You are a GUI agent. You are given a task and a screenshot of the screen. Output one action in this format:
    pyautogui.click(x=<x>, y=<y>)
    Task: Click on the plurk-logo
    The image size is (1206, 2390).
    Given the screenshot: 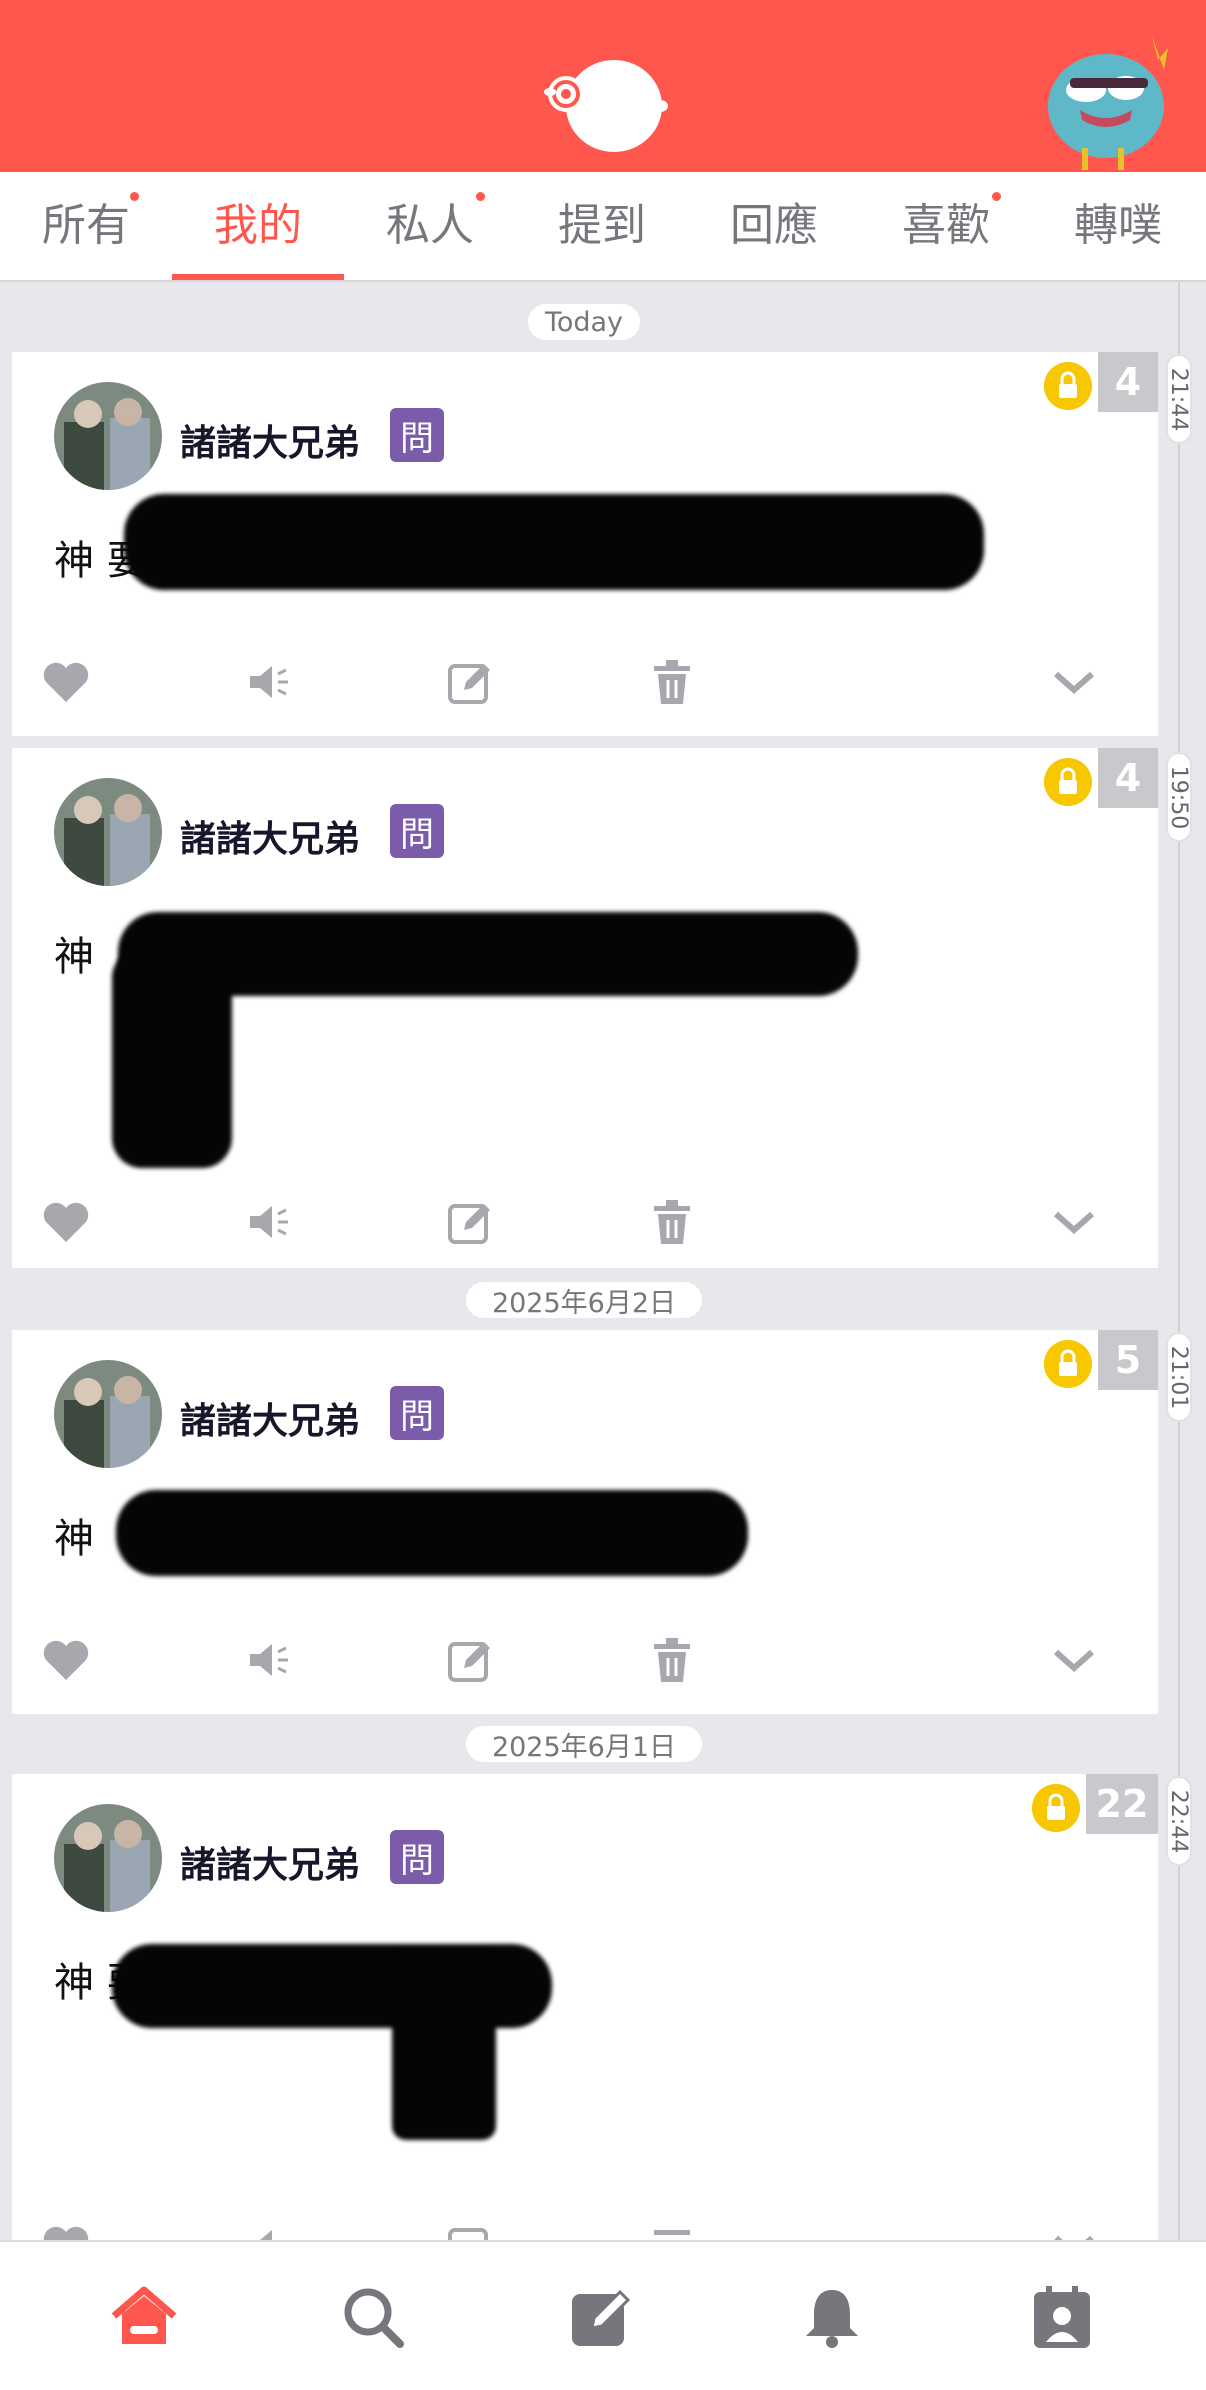 What is the action you would take?
    pyautogui.click(x=605, y=106)
    